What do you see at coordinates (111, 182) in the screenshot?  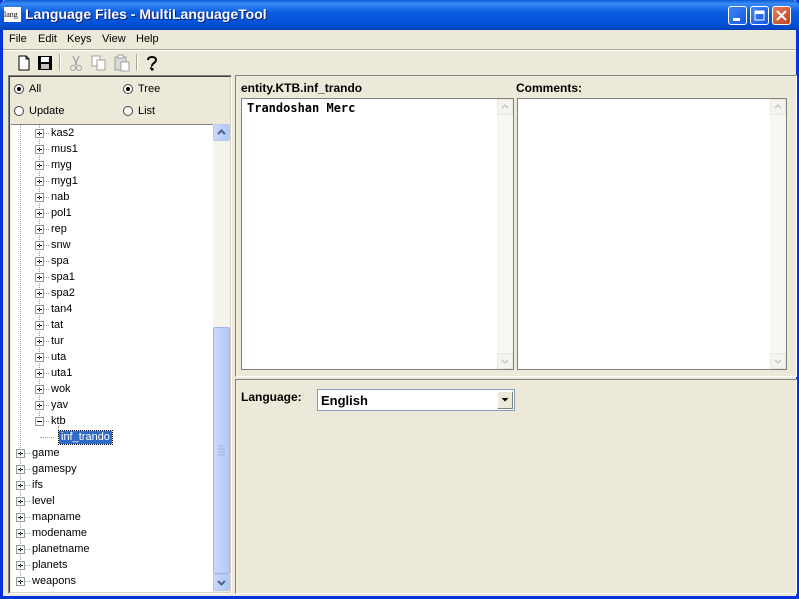 I see `tree-item-myg1: myg1` at bounding box center [111, 182].